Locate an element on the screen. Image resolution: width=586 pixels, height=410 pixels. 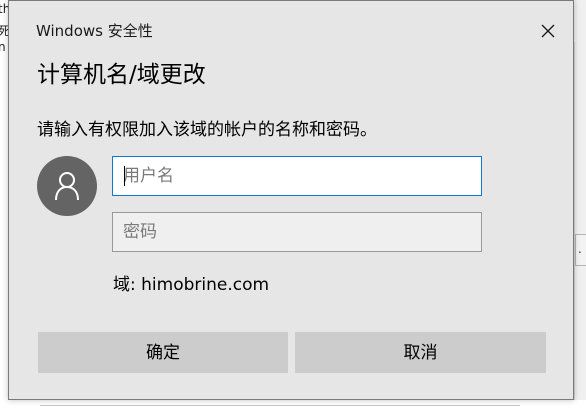
window-title: Windows 安全性 is located at coordinates (94, 31).